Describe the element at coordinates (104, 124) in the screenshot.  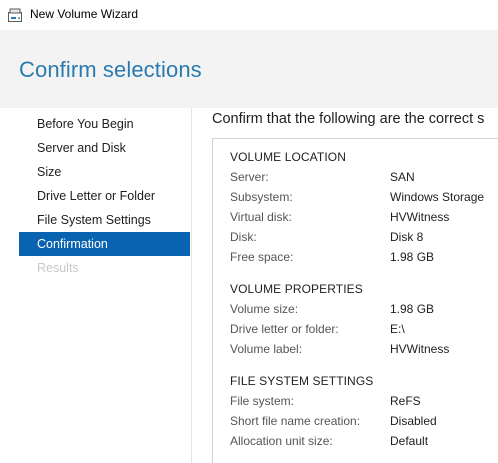
I see `nav-item-before-you-begin: Before You Begin` at that location.